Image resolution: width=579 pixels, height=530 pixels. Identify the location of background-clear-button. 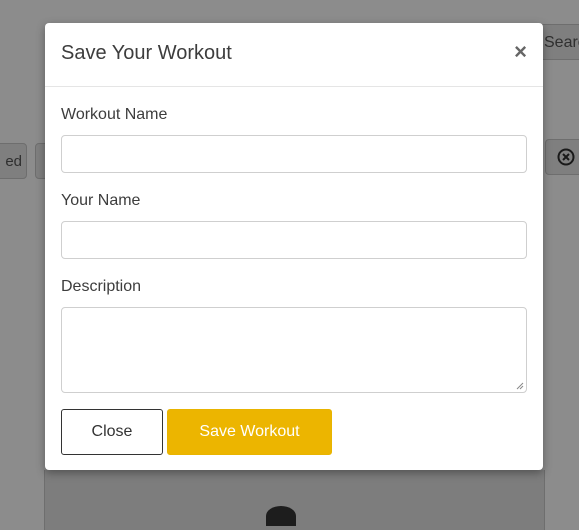
(562, 157).